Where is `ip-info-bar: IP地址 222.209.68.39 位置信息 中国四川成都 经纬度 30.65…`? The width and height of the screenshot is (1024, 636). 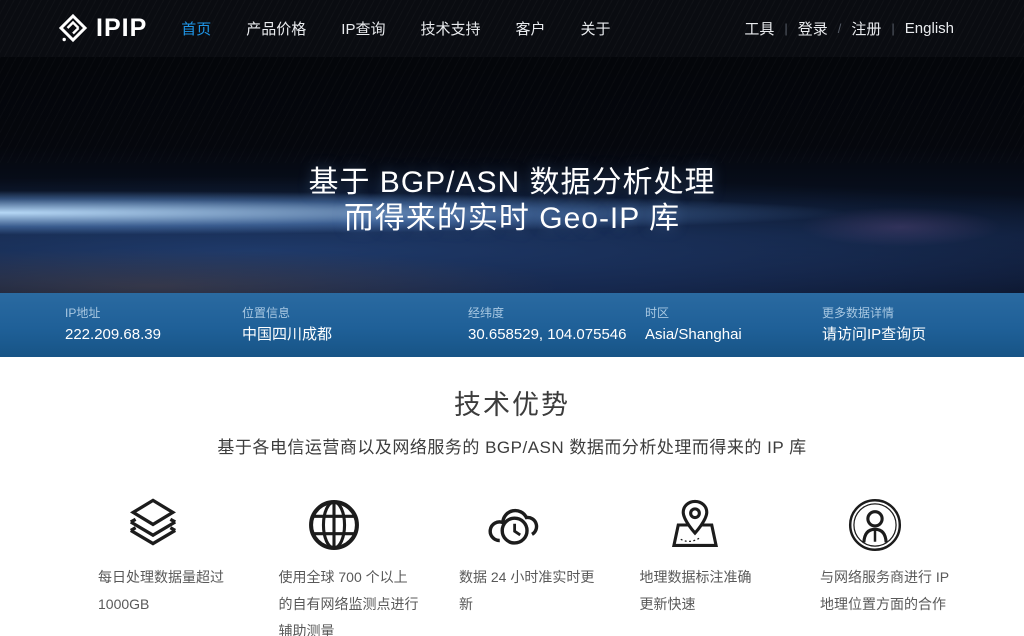
ip-info-bar: IP地址 222.209.68.39 位置信息 中国四川成都 经纬度 30.65… is located at coordinates (512, 325).